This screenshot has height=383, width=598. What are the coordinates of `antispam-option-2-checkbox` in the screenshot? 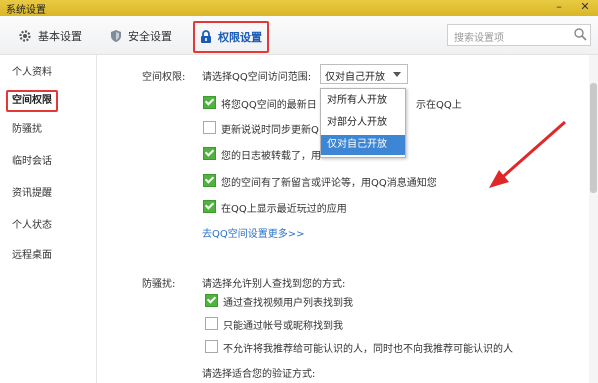 It's located at (211, 323).